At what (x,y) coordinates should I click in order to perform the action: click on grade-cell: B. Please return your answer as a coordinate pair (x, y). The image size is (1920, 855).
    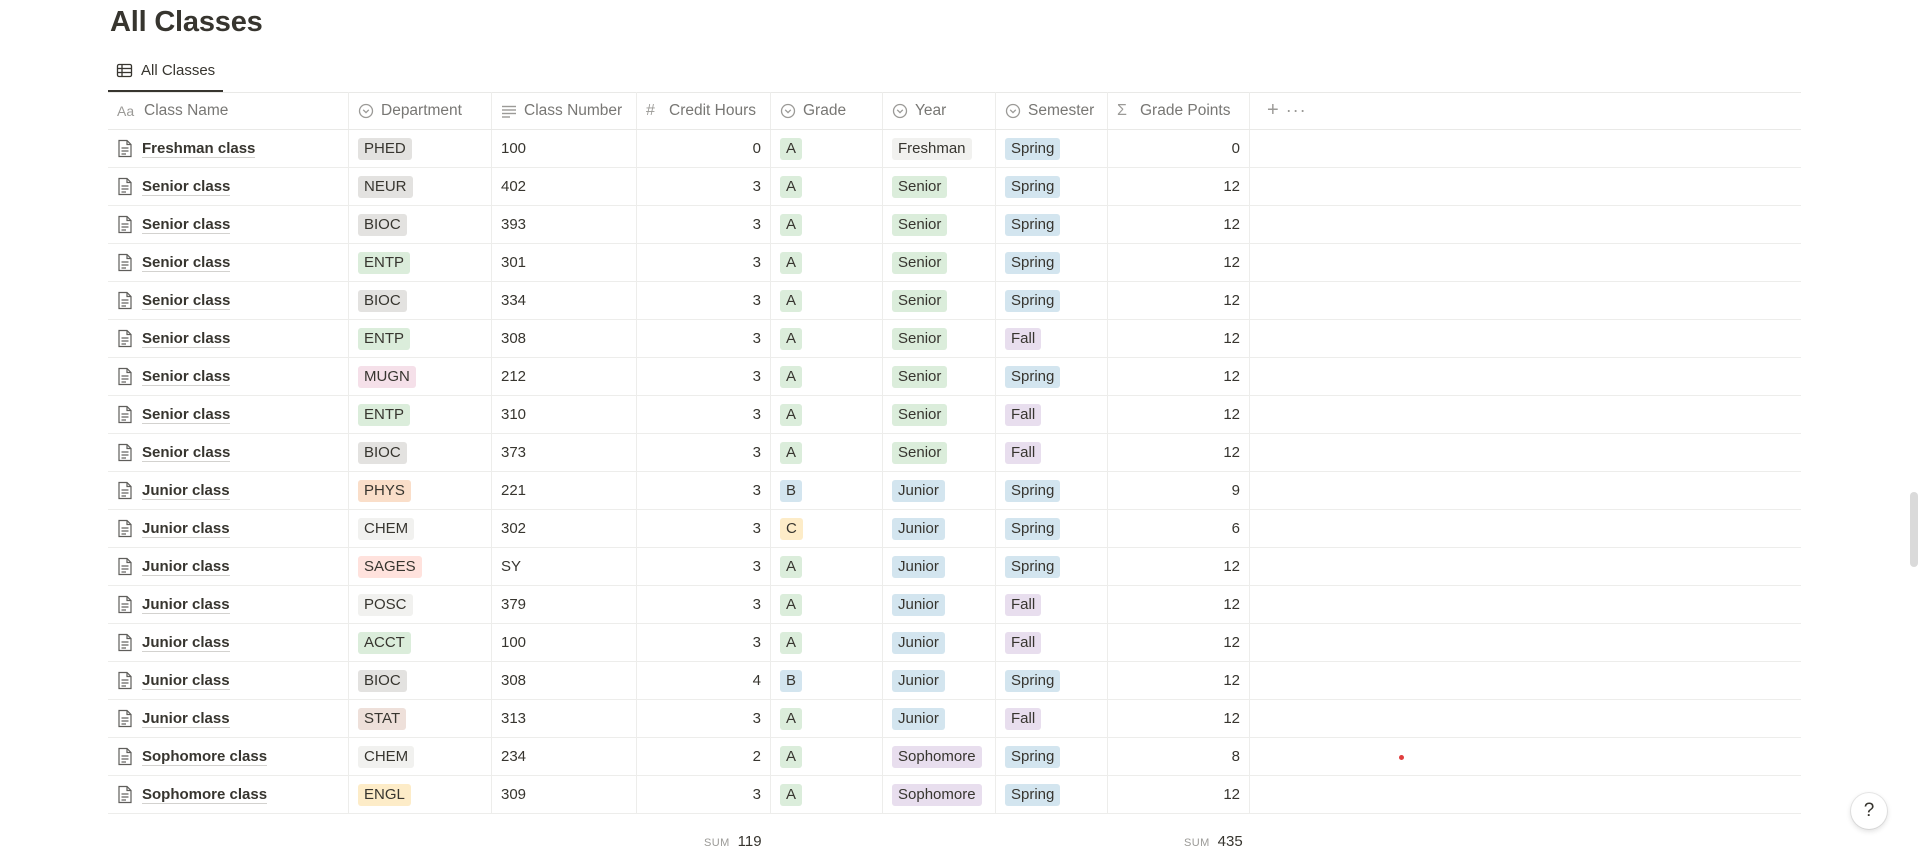
    Looking at the image, I should click on (827, 490).